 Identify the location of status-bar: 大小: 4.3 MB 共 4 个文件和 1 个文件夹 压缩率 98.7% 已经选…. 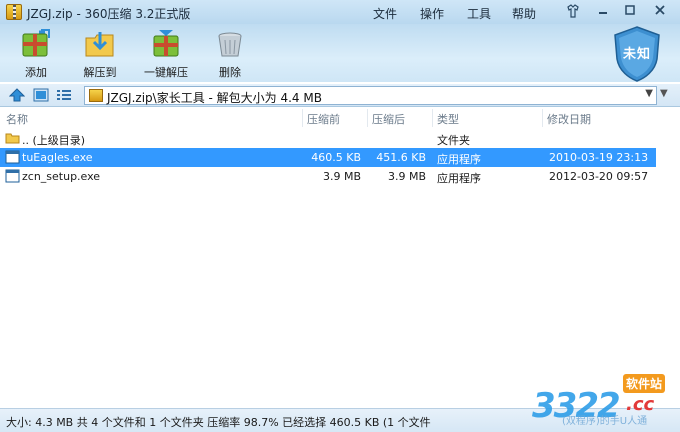
(340, 420).